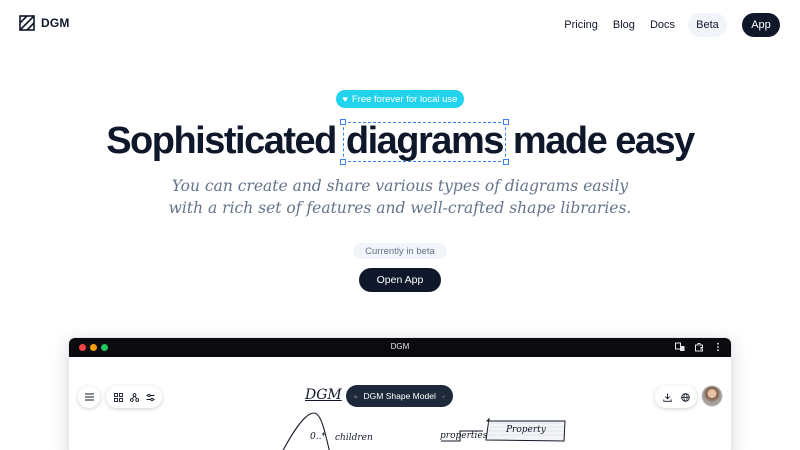  I want to click on more-vertical-icon, so click(718, 347).